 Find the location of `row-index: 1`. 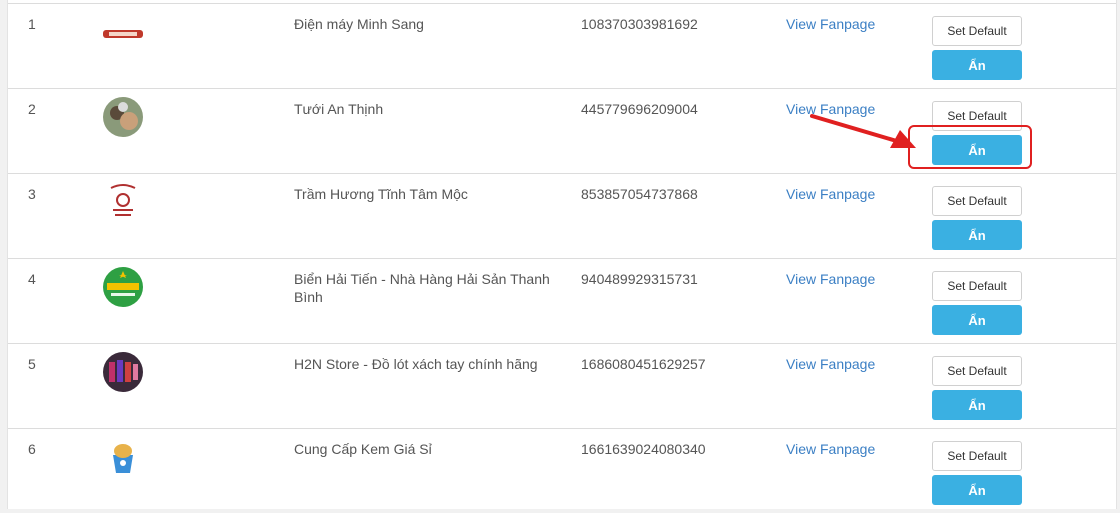

row-index: 1 is located at coordinates (32, 24).